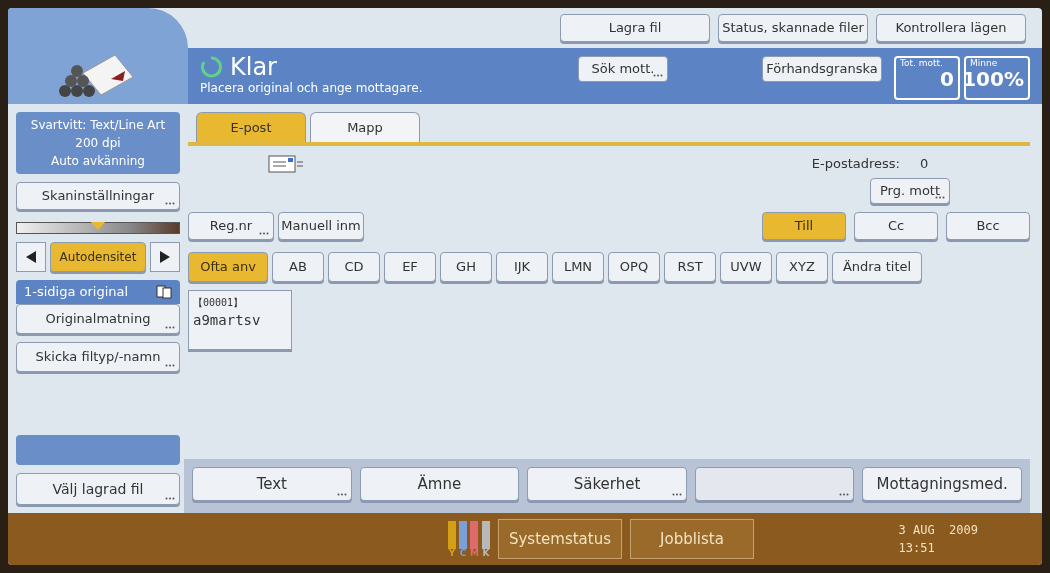  I want to click on index-tab: UVW, so click(746, 266).